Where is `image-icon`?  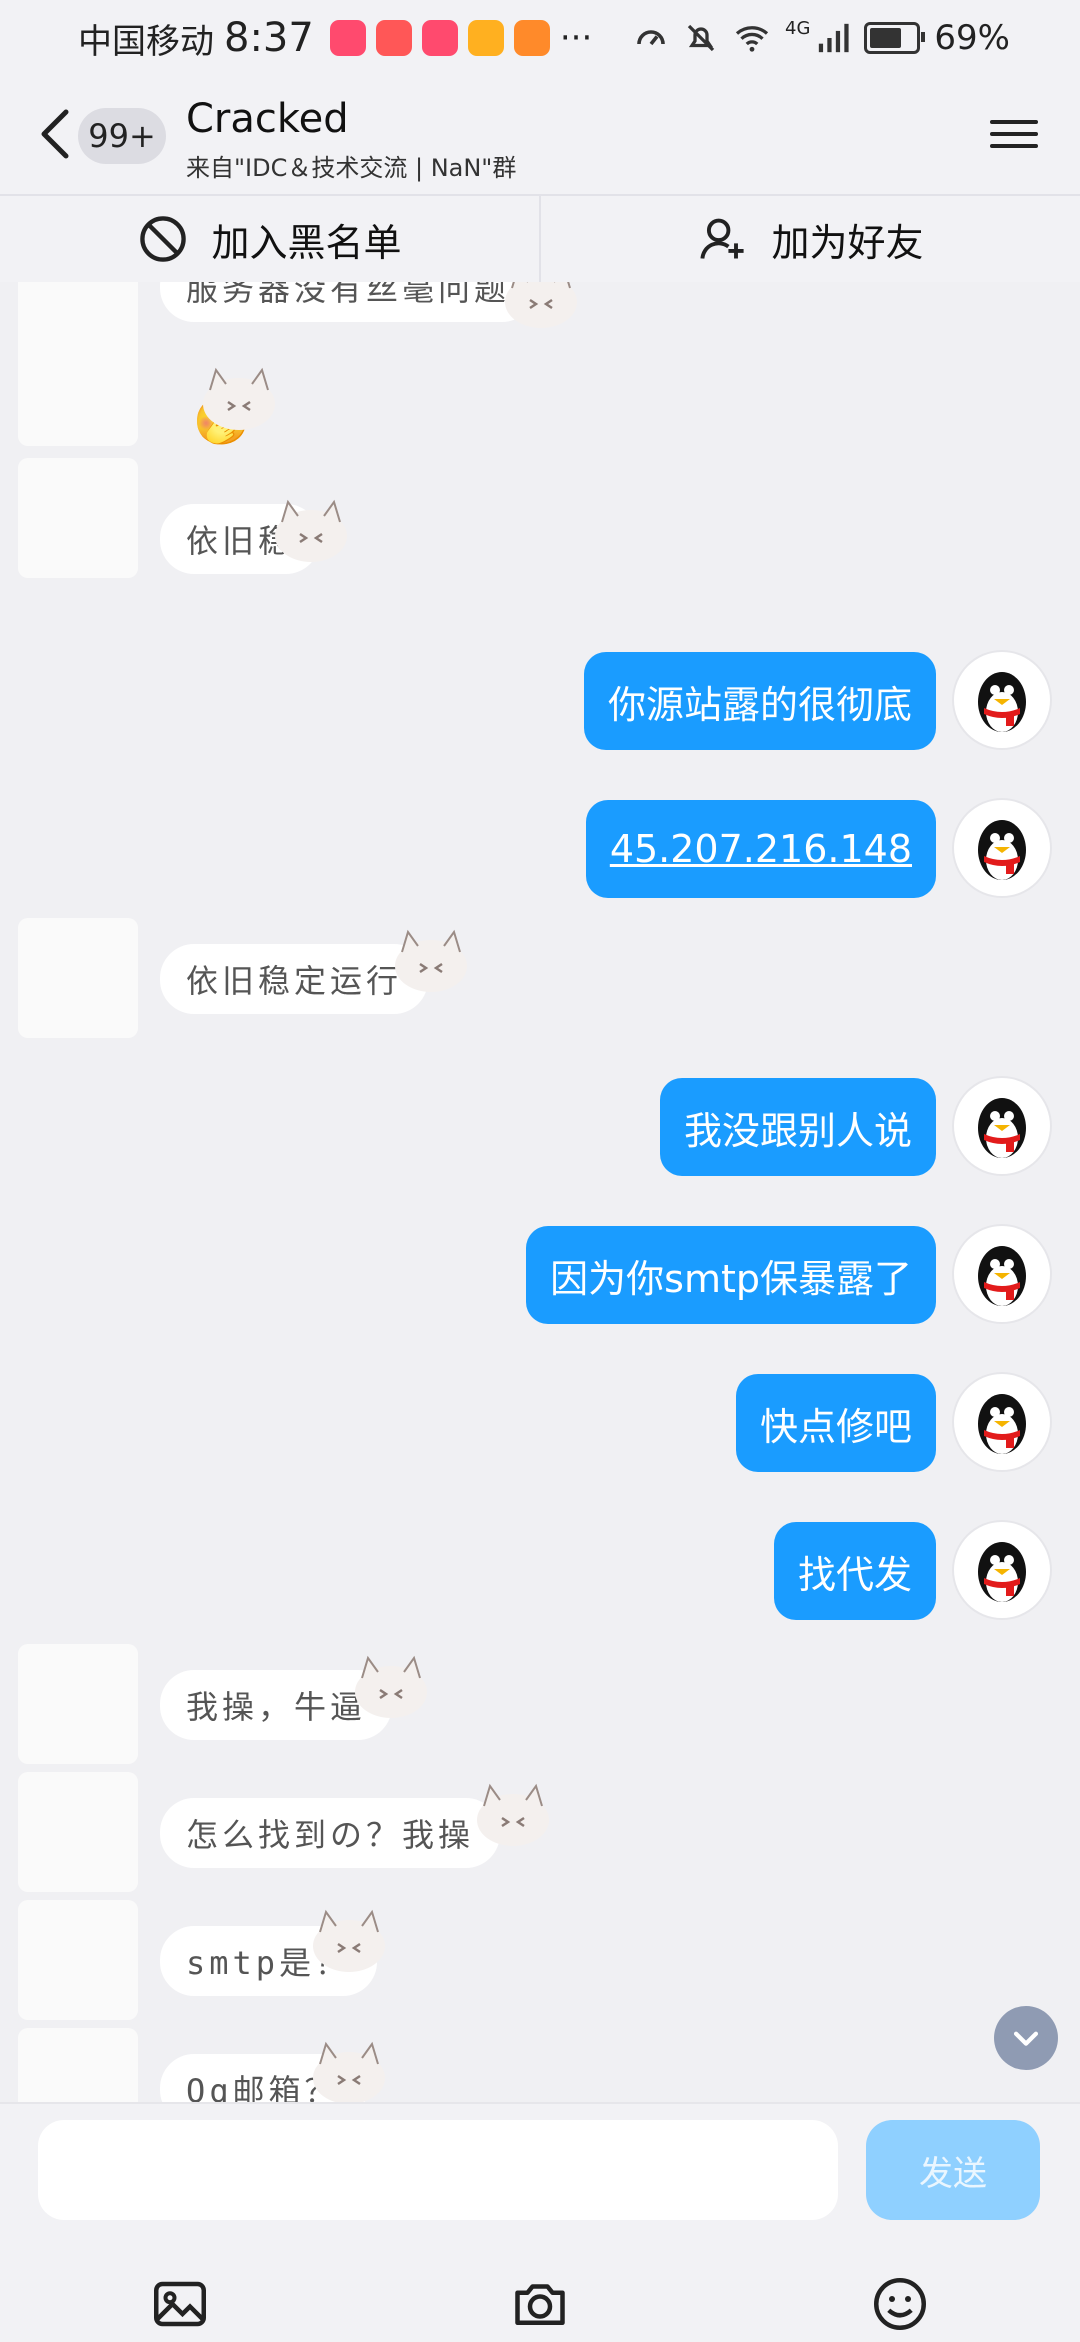 image-icon is located at coordinates (180, 2304).